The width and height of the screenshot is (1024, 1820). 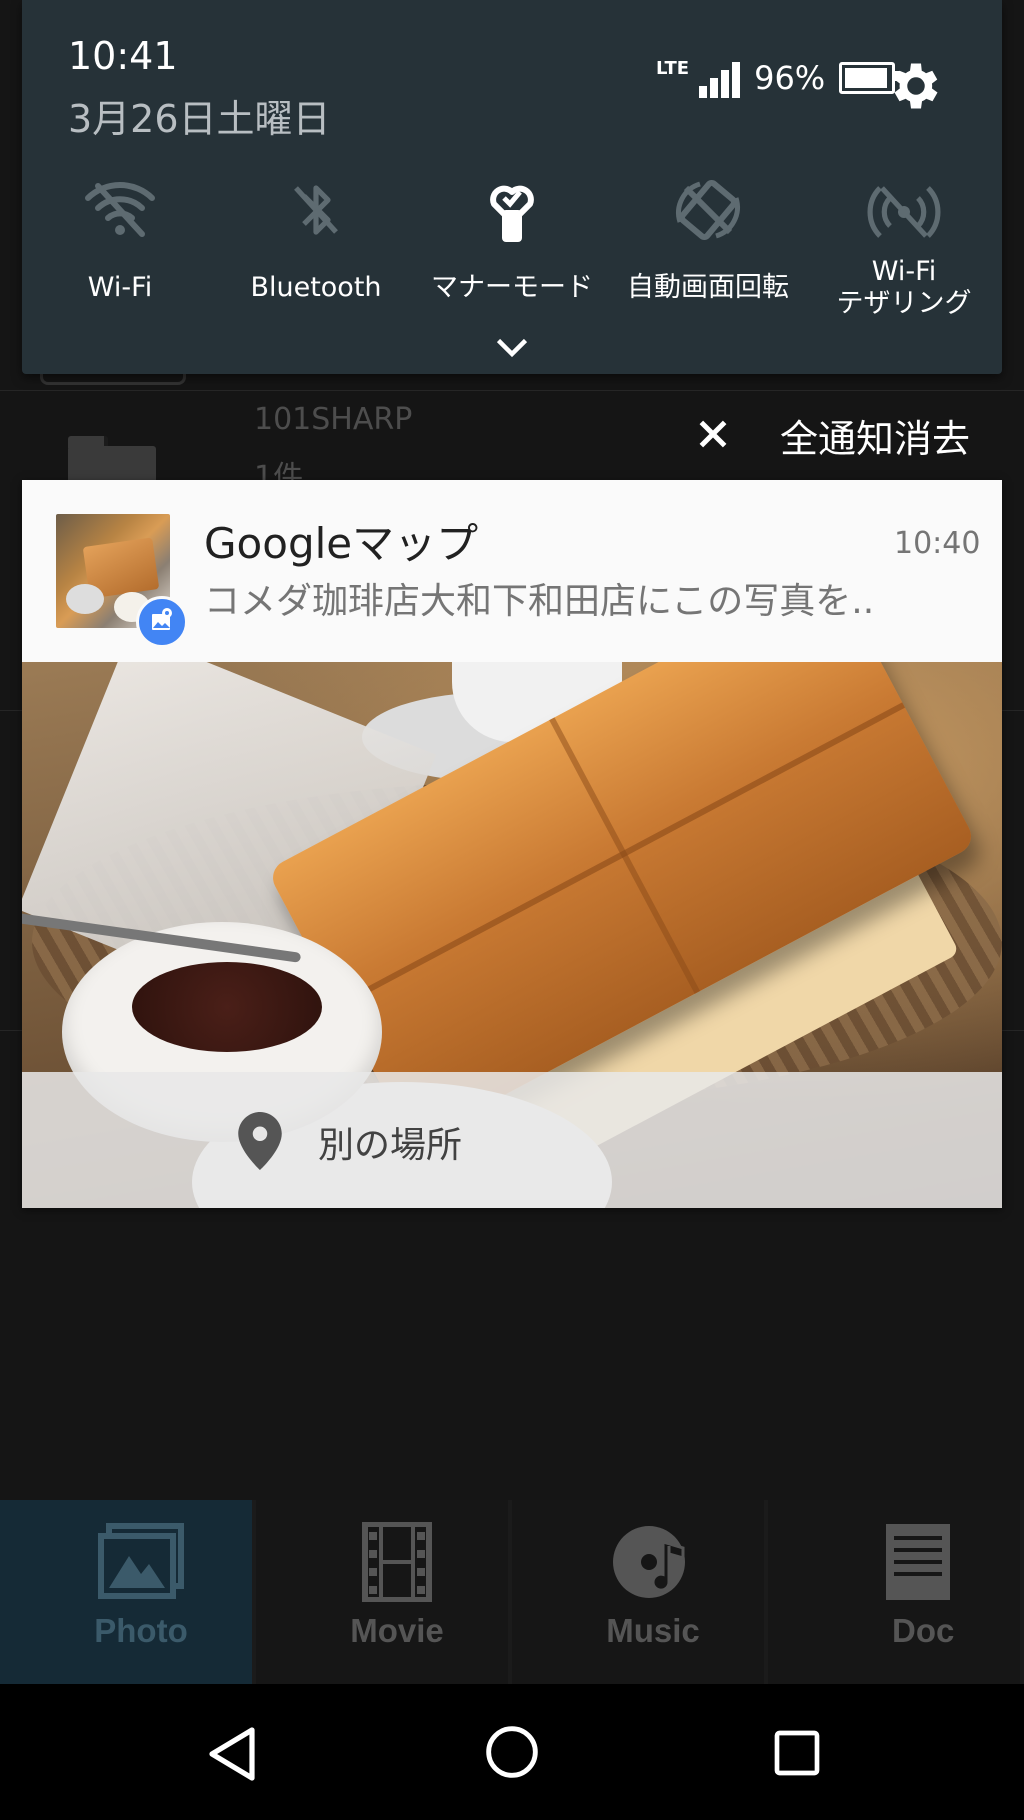 I want to click on network-type: LTE, so click(x=673, y=68).